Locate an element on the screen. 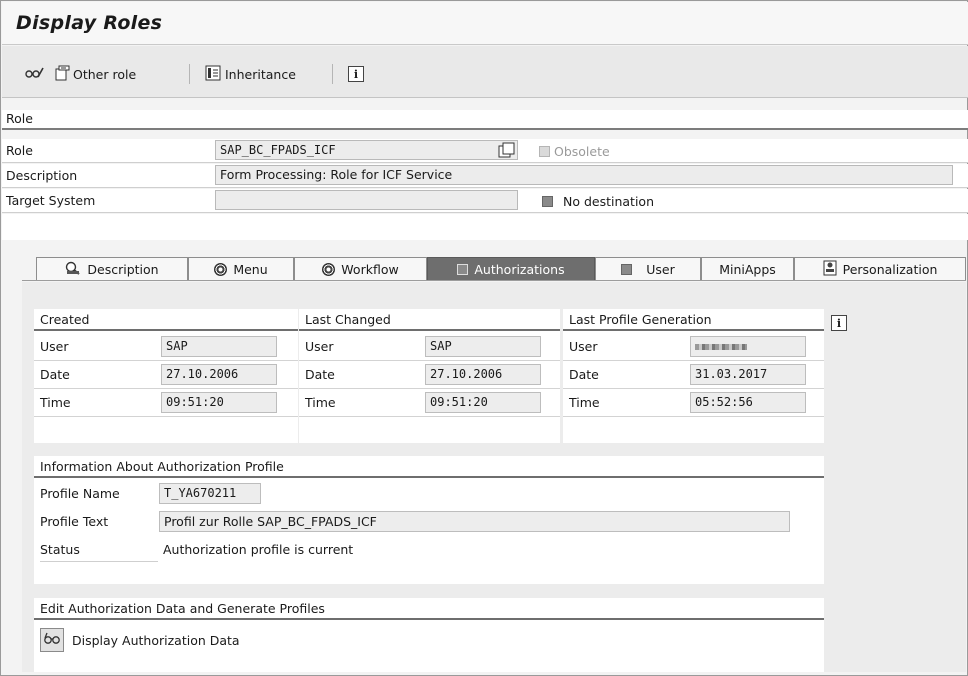  tab-authorizations-label: Authorizations is located at coordinates (519, 269).